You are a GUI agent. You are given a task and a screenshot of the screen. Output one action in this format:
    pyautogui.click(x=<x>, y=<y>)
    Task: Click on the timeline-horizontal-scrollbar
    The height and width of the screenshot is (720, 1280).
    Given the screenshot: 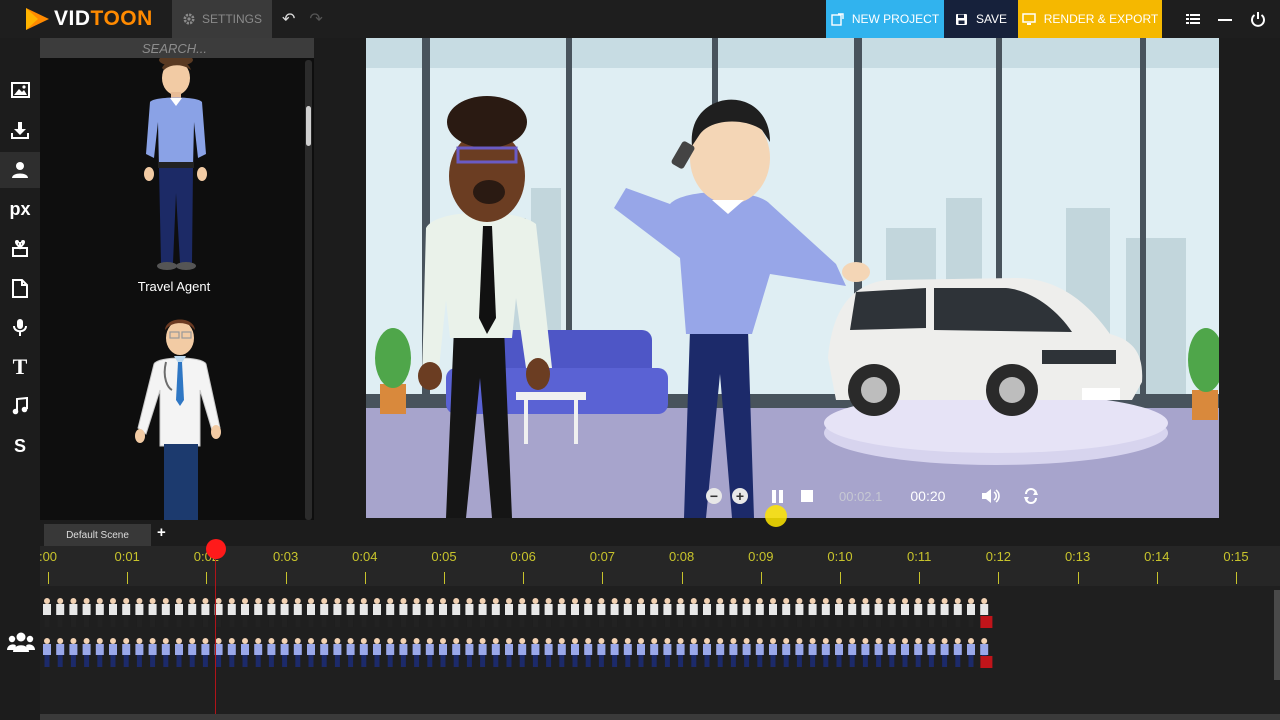 What is the action you would take?
    pyautogui.click(x=660, y=717)
    